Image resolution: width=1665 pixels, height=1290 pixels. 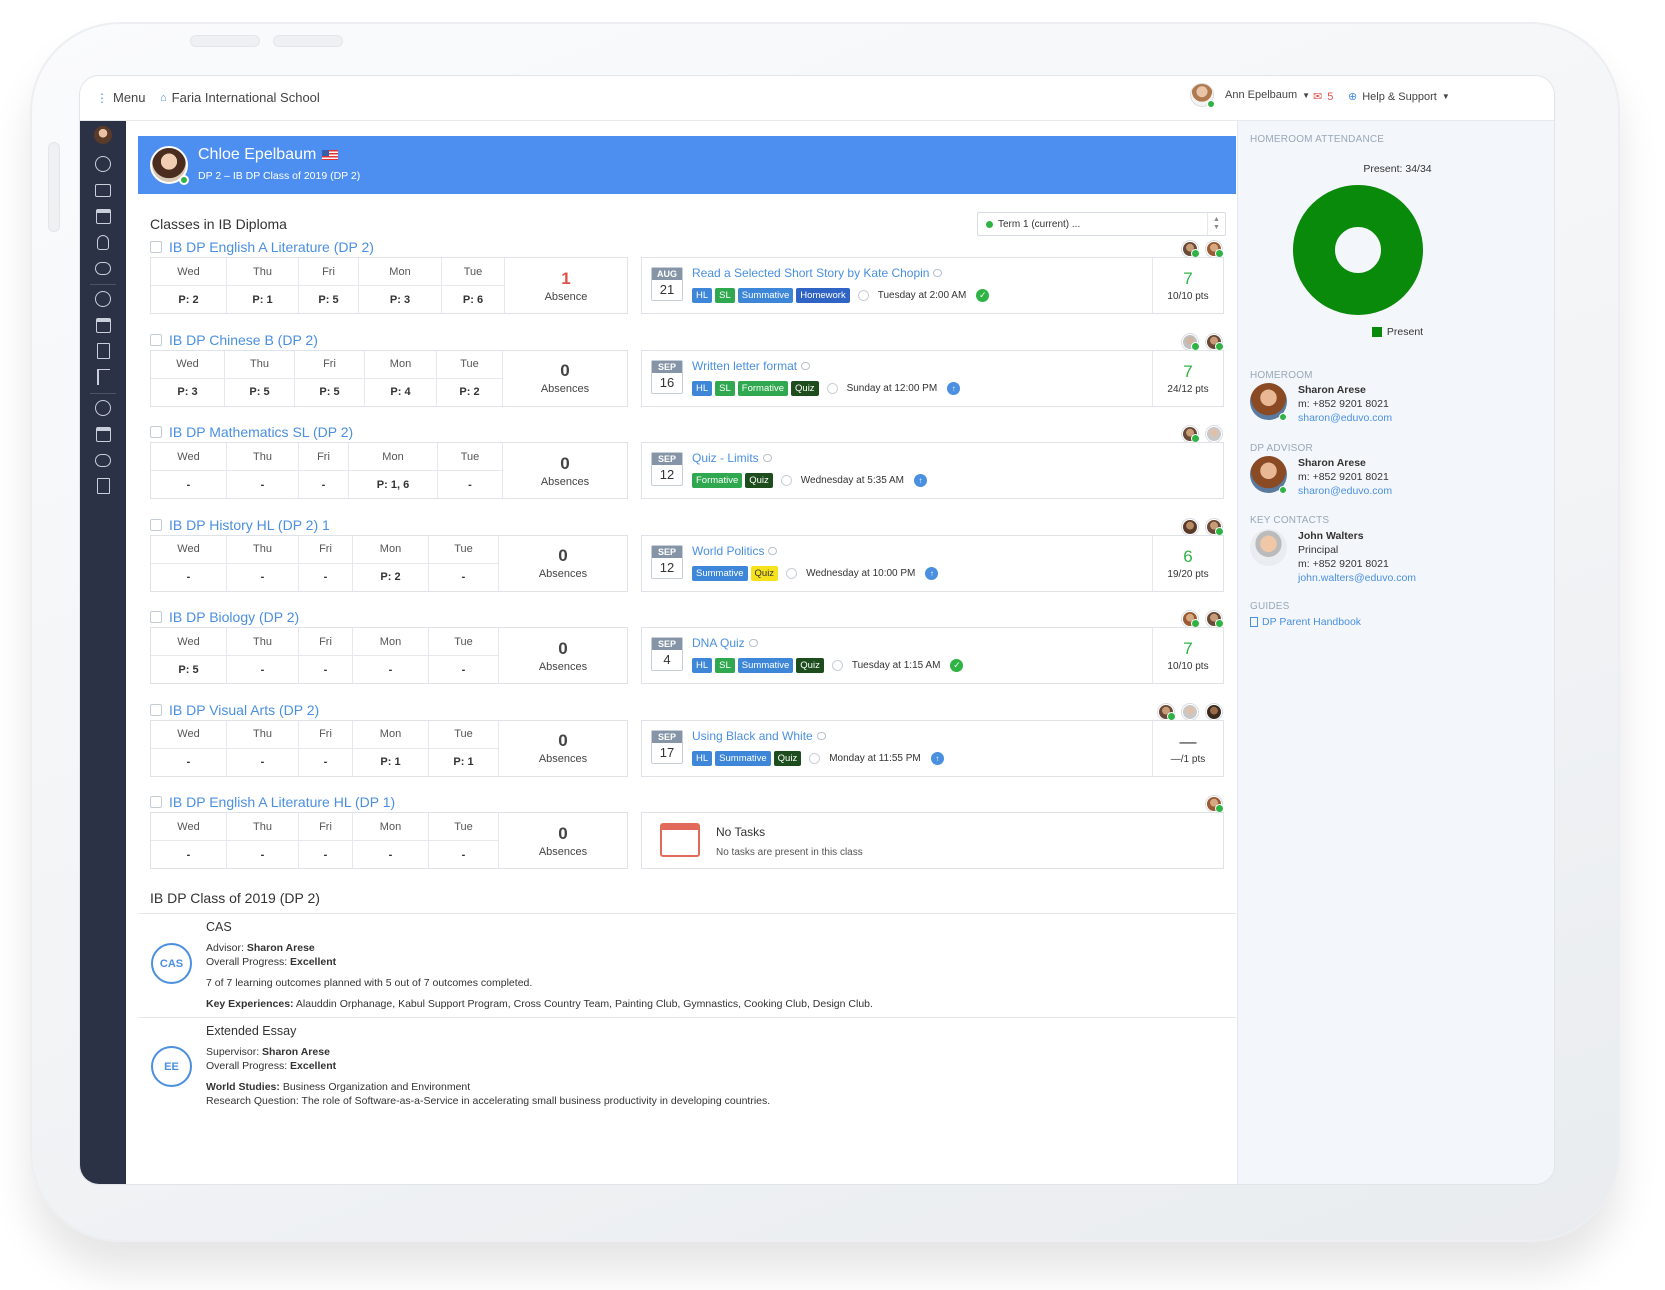 I want to click on task-title-link: World Politics, so click(x=735, y=551).